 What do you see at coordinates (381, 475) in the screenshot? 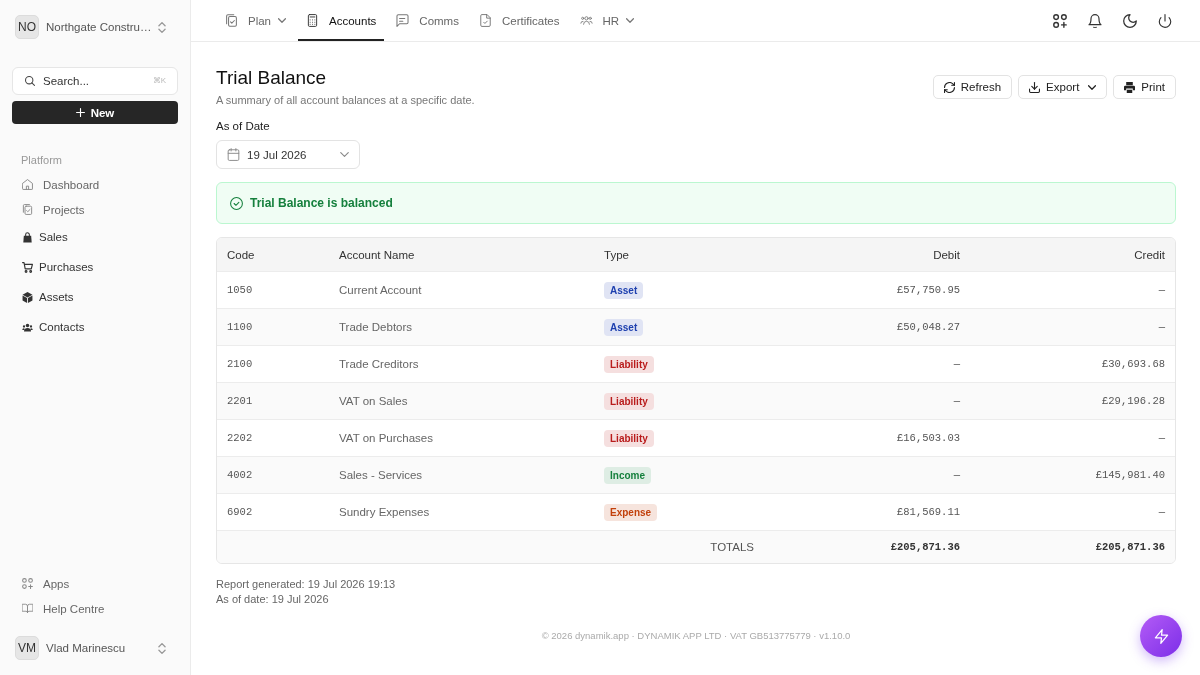
I see `table-cell-text: Sales - Services` at bounding box center [381, 475].